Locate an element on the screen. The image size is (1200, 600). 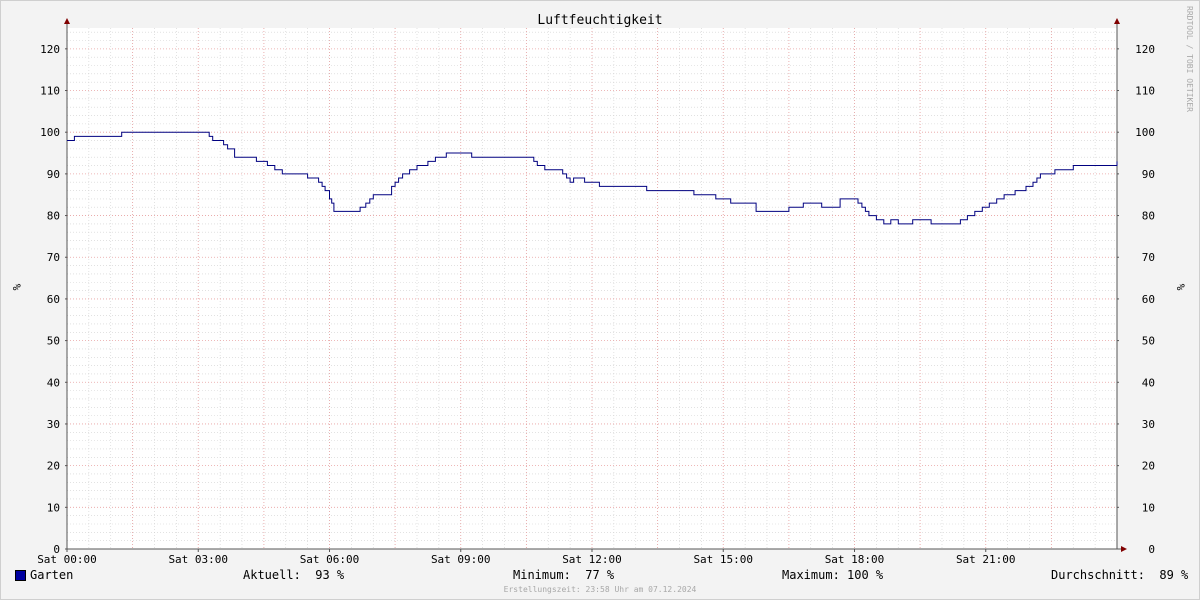
y-tick-label-right: 60 is located at coordinates (1148, 299).